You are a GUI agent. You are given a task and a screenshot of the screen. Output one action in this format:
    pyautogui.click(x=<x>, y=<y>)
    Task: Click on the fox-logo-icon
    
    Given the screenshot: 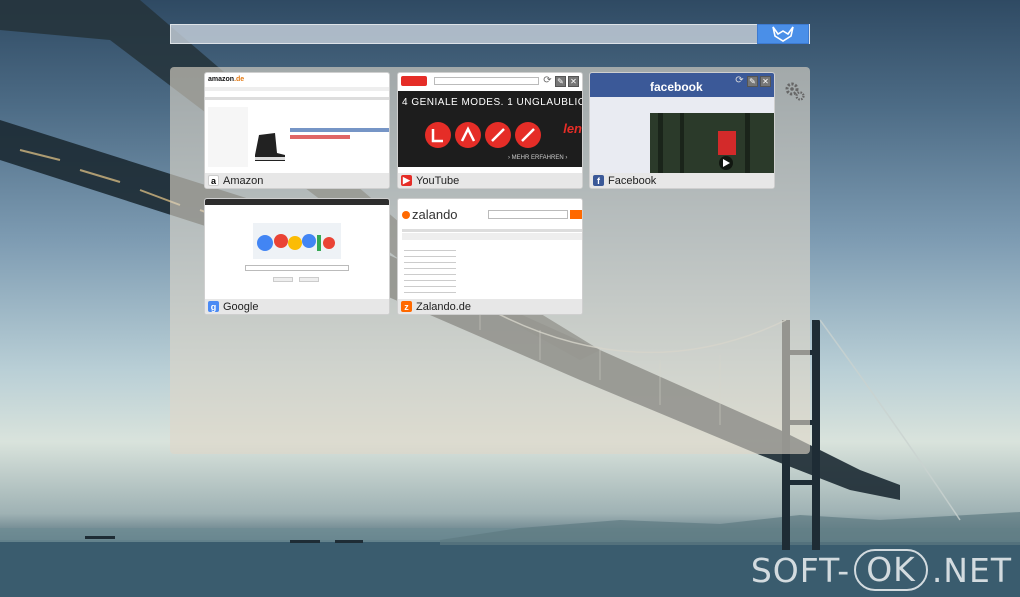 What is the action you would take?
    pyautogui.click(x=783, y=34)
    